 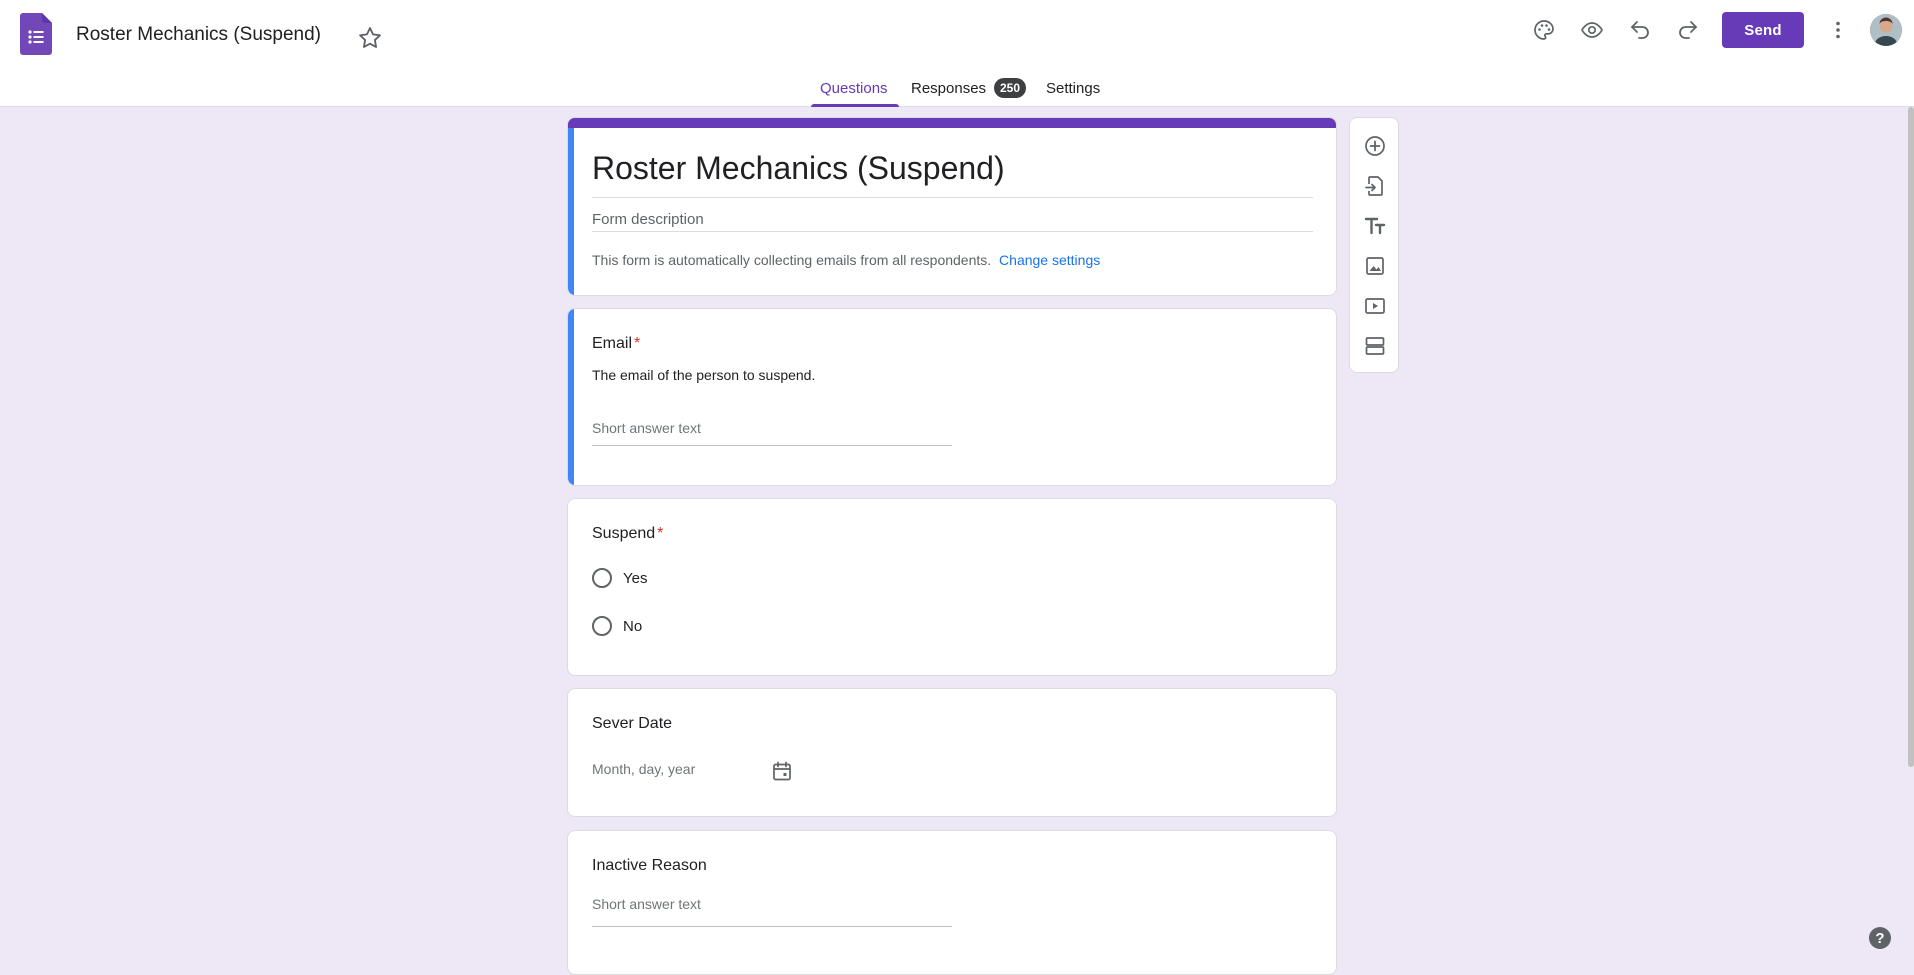 I want to click on question-title-text: Email, so click(x=612, y=343).